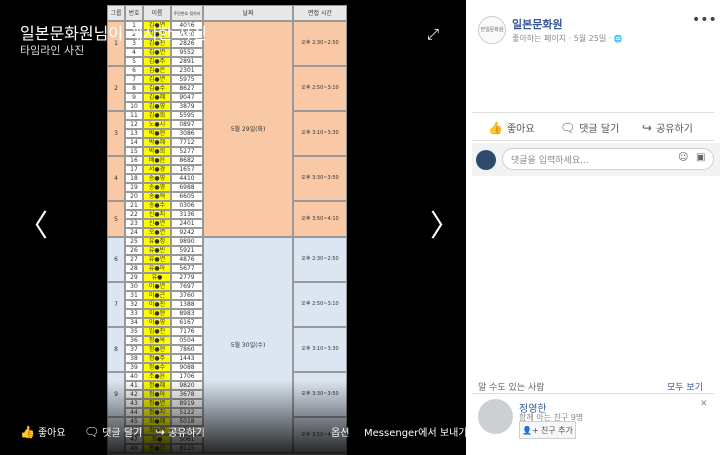 This screenshot has width=720, height=455. I want to click on add-friend-label: 친구 추가, so click(556, 430).